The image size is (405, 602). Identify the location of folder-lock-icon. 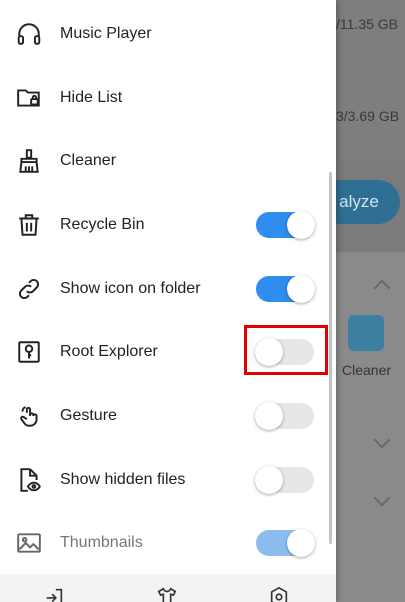
(29, 98).